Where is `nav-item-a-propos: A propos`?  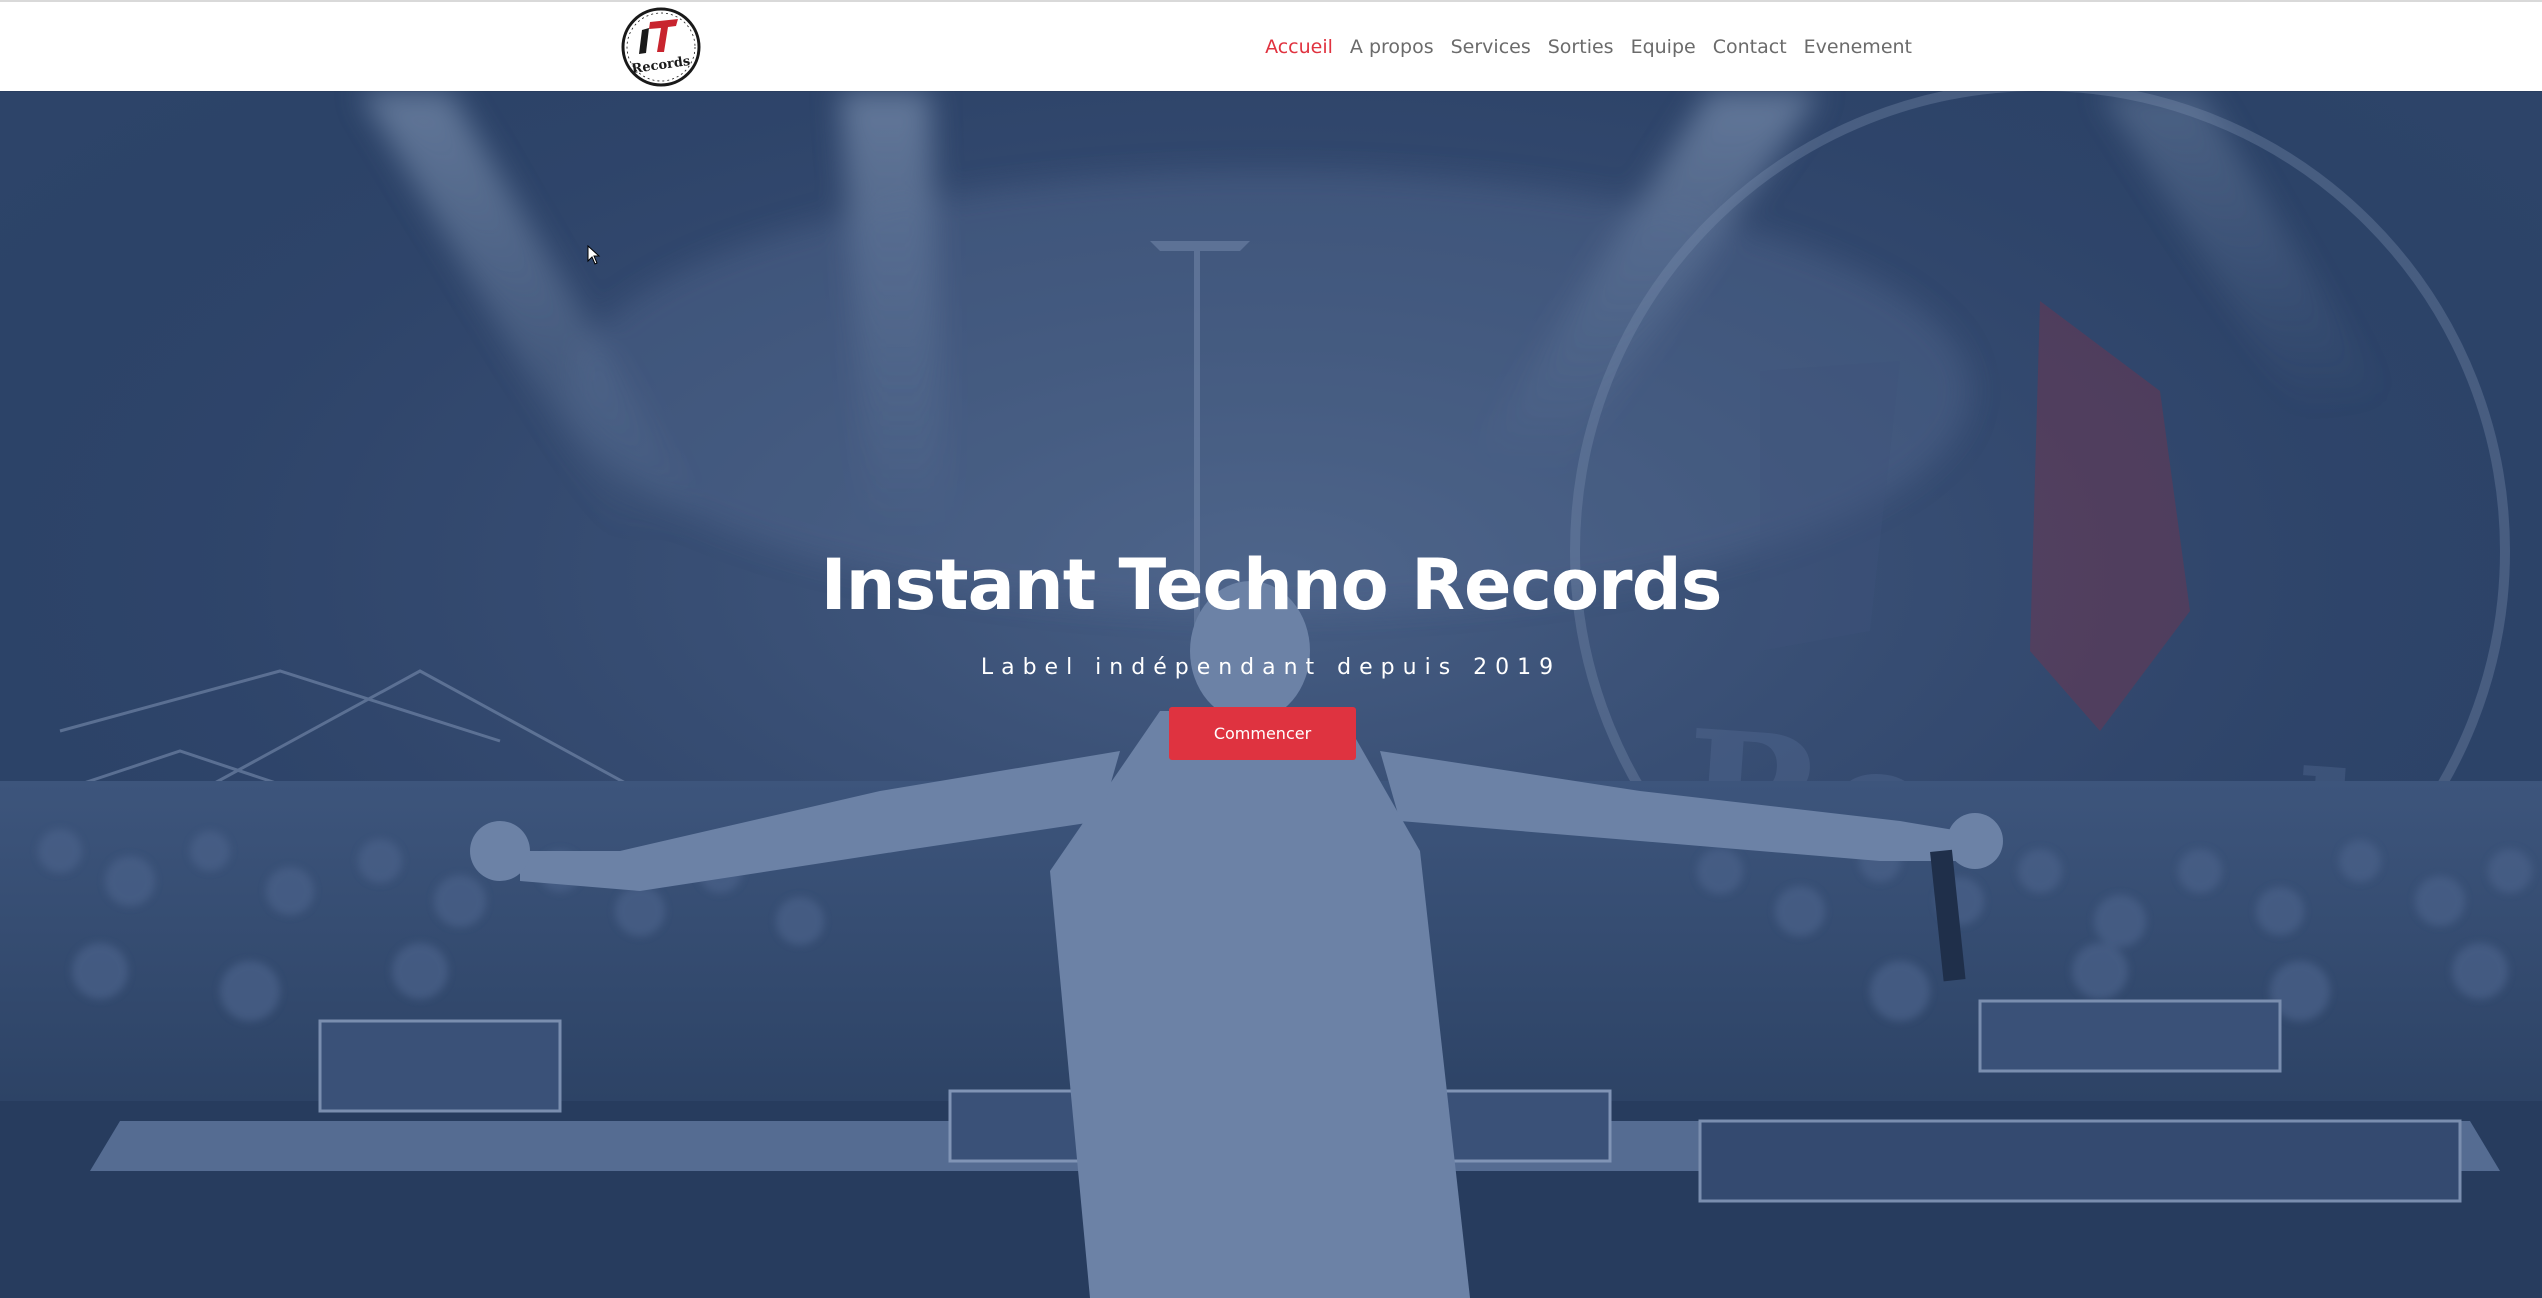 nav-item-a-propos: A propos is located at coordinates (1392, 47).